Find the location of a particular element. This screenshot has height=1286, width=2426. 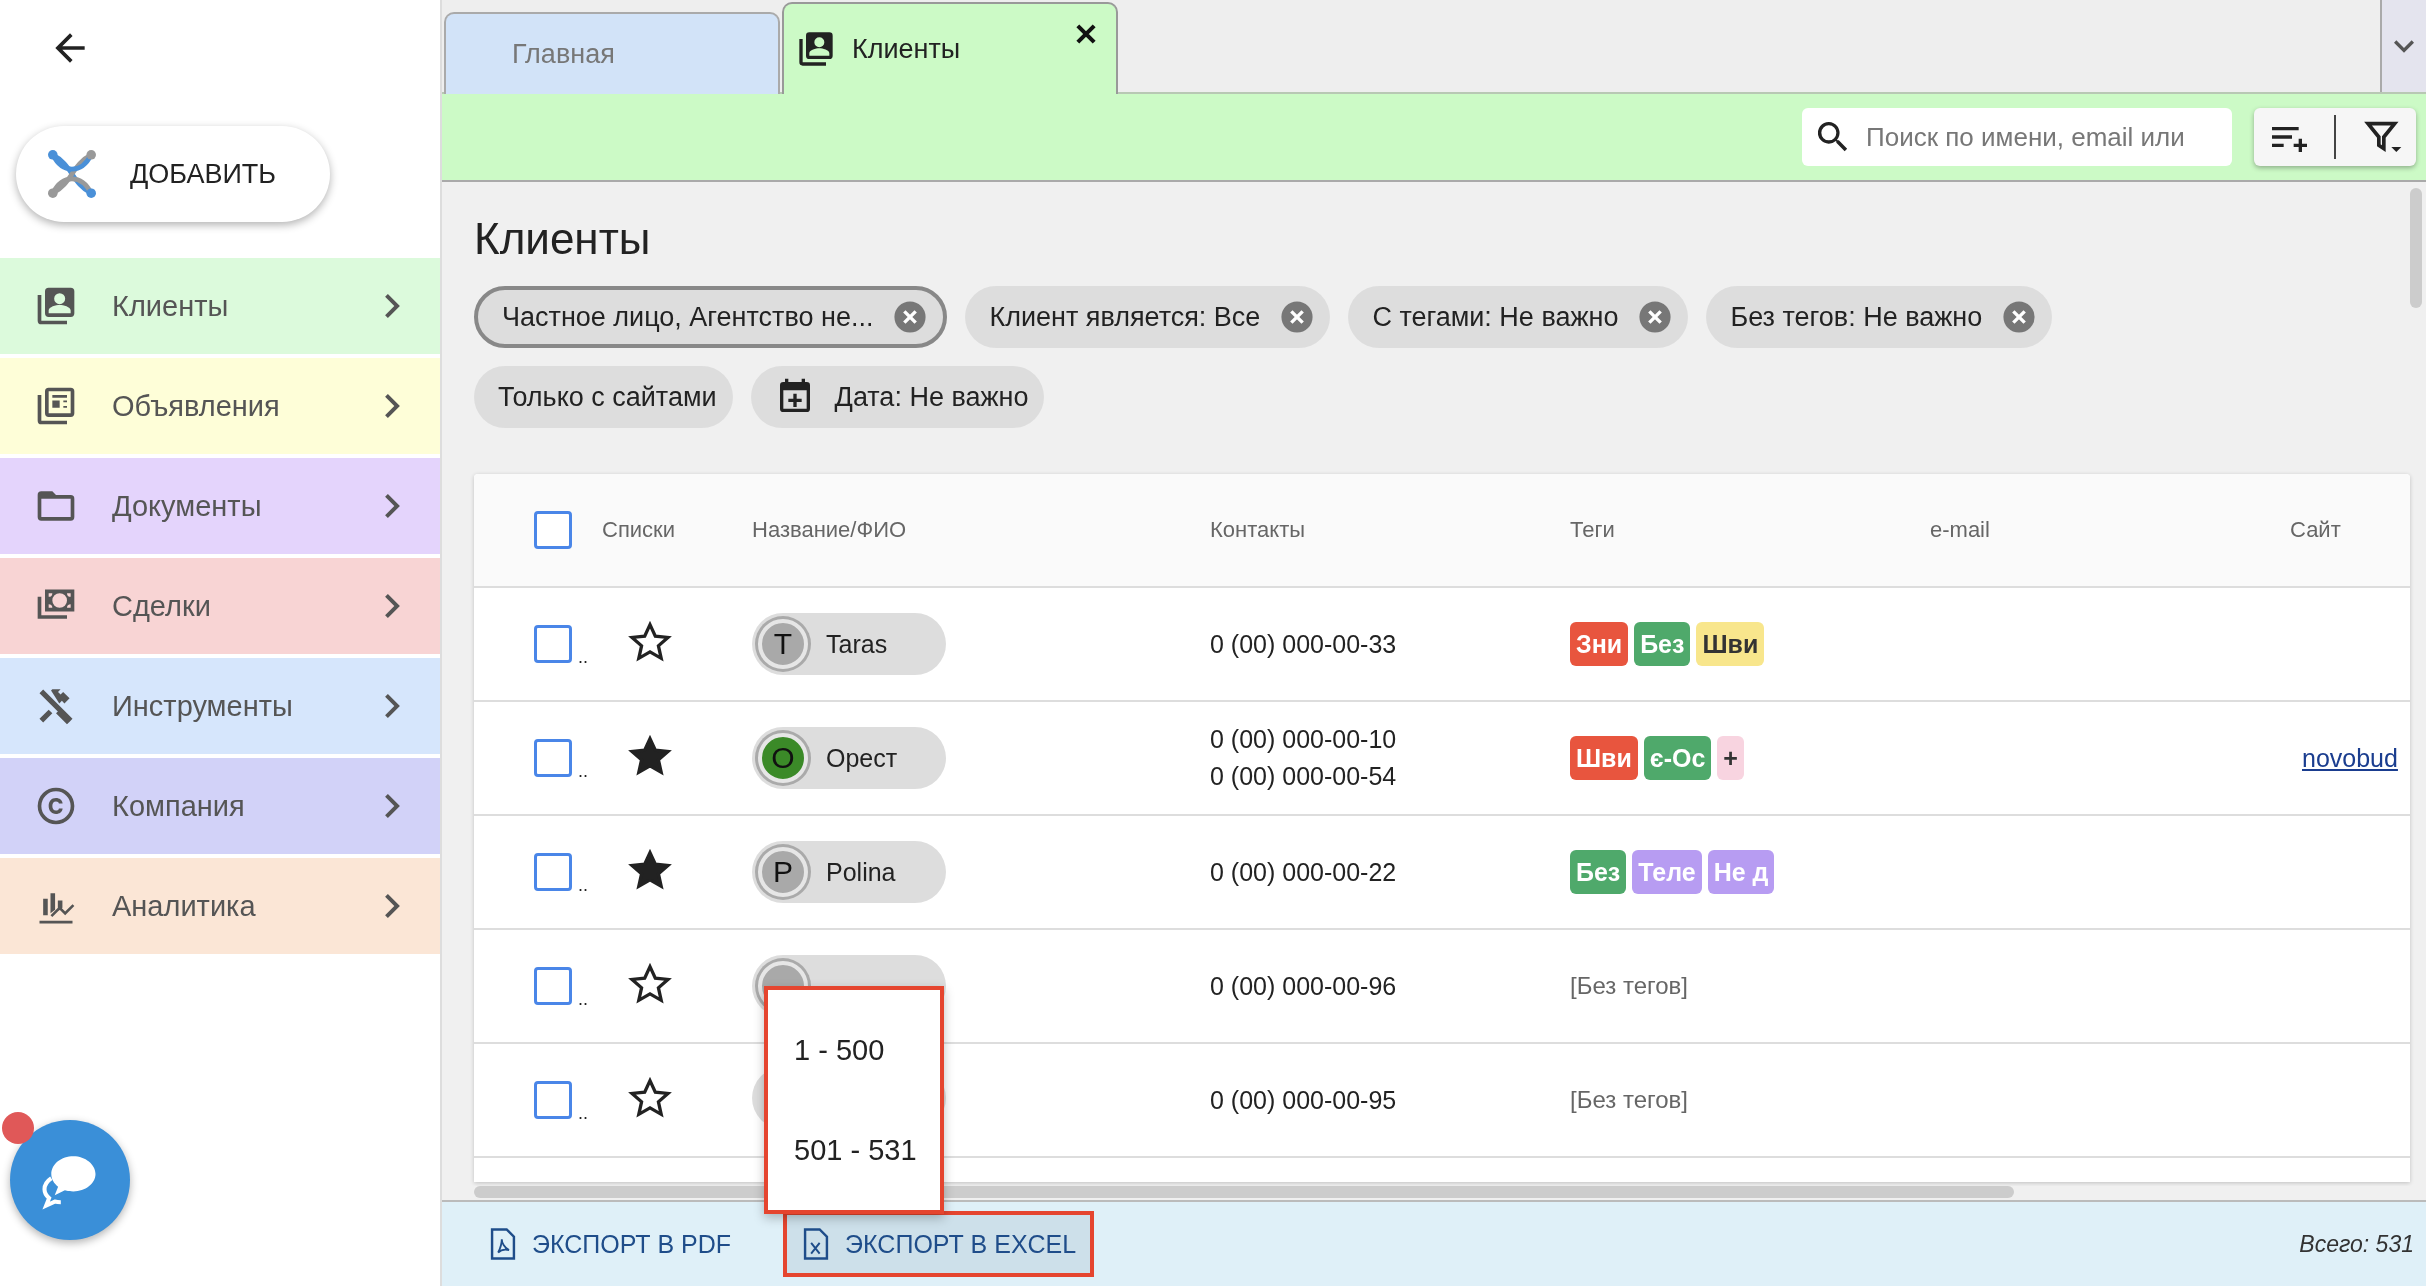

tag: Теле is located at coordinates (1667, 872).